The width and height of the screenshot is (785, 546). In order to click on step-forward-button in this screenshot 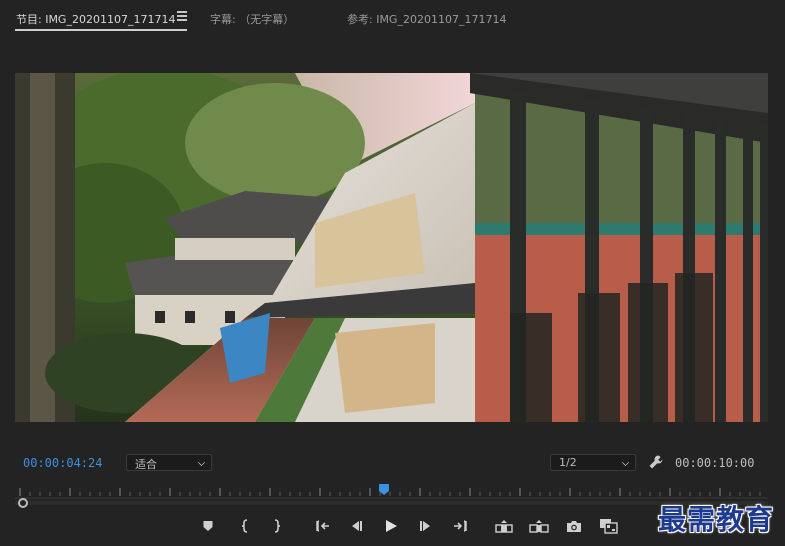, I will do `click(426, 526)`.